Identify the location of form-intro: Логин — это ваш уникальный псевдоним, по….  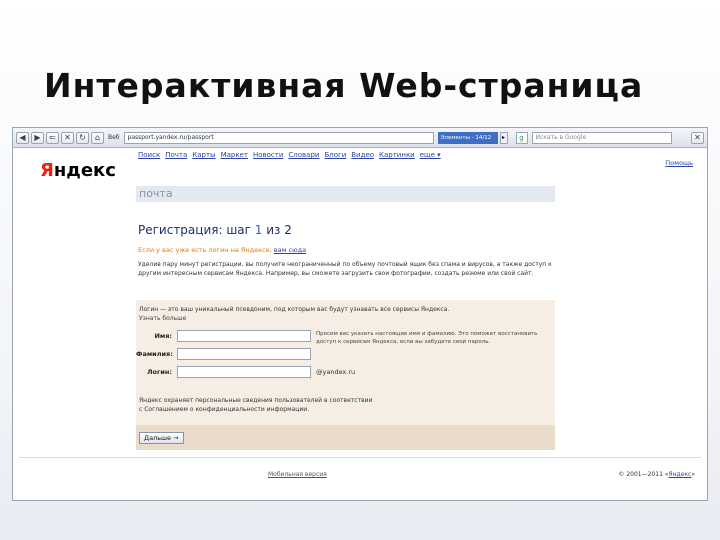
(294, 314).